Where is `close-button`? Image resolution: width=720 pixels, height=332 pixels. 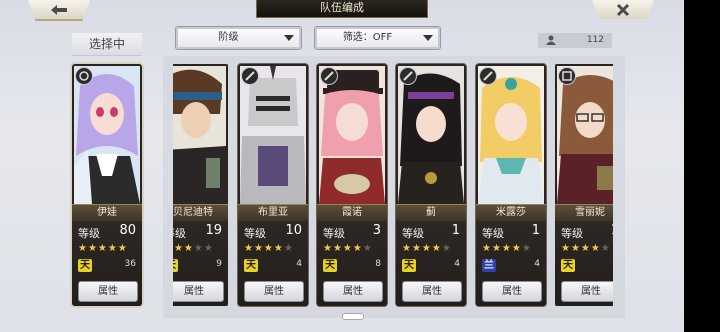
close-button is located at coordinates (623, 9).